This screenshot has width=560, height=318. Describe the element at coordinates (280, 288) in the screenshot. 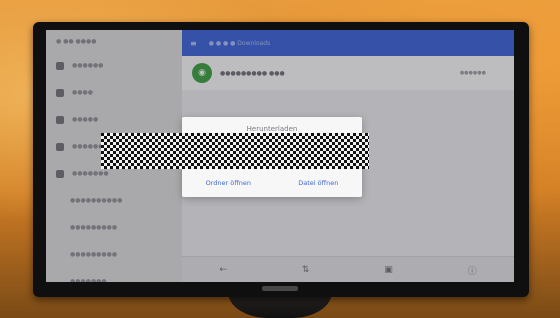

I see `tv-brand-logo` at that location.